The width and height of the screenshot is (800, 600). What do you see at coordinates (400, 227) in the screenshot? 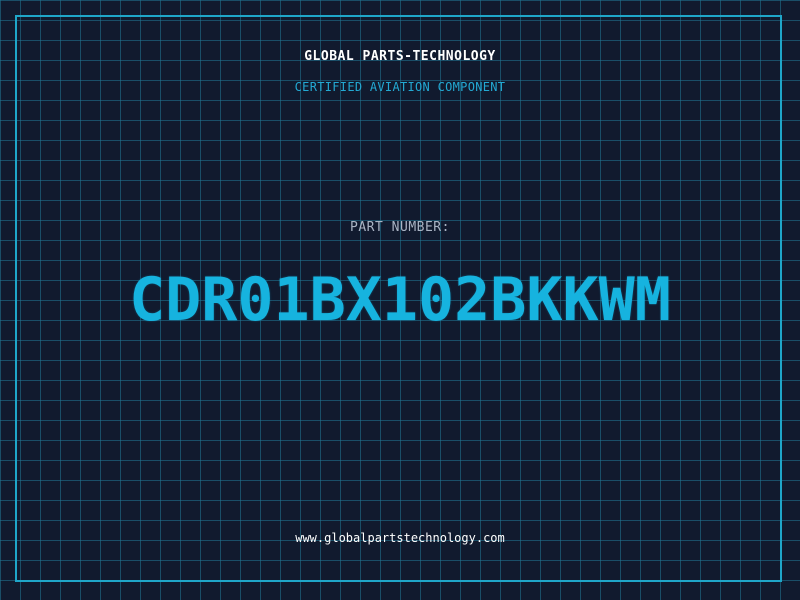
I see `part-number-label: PART NUMBER:` at bounding box center [400, 227].